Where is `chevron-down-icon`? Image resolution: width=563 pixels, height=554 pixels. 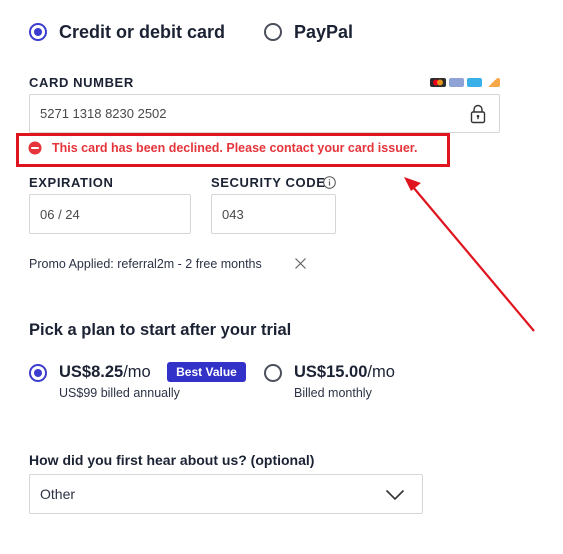
chevron-down-icon is located at coordinates (395, 497).